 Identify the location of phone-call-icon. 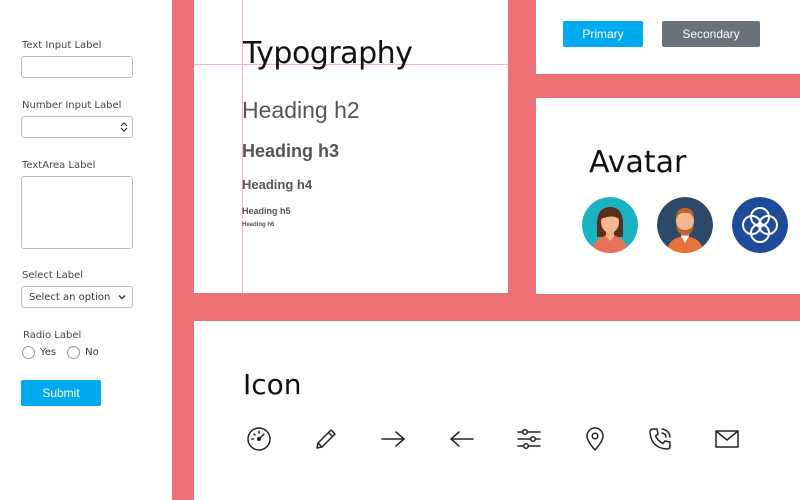
(660, 439).